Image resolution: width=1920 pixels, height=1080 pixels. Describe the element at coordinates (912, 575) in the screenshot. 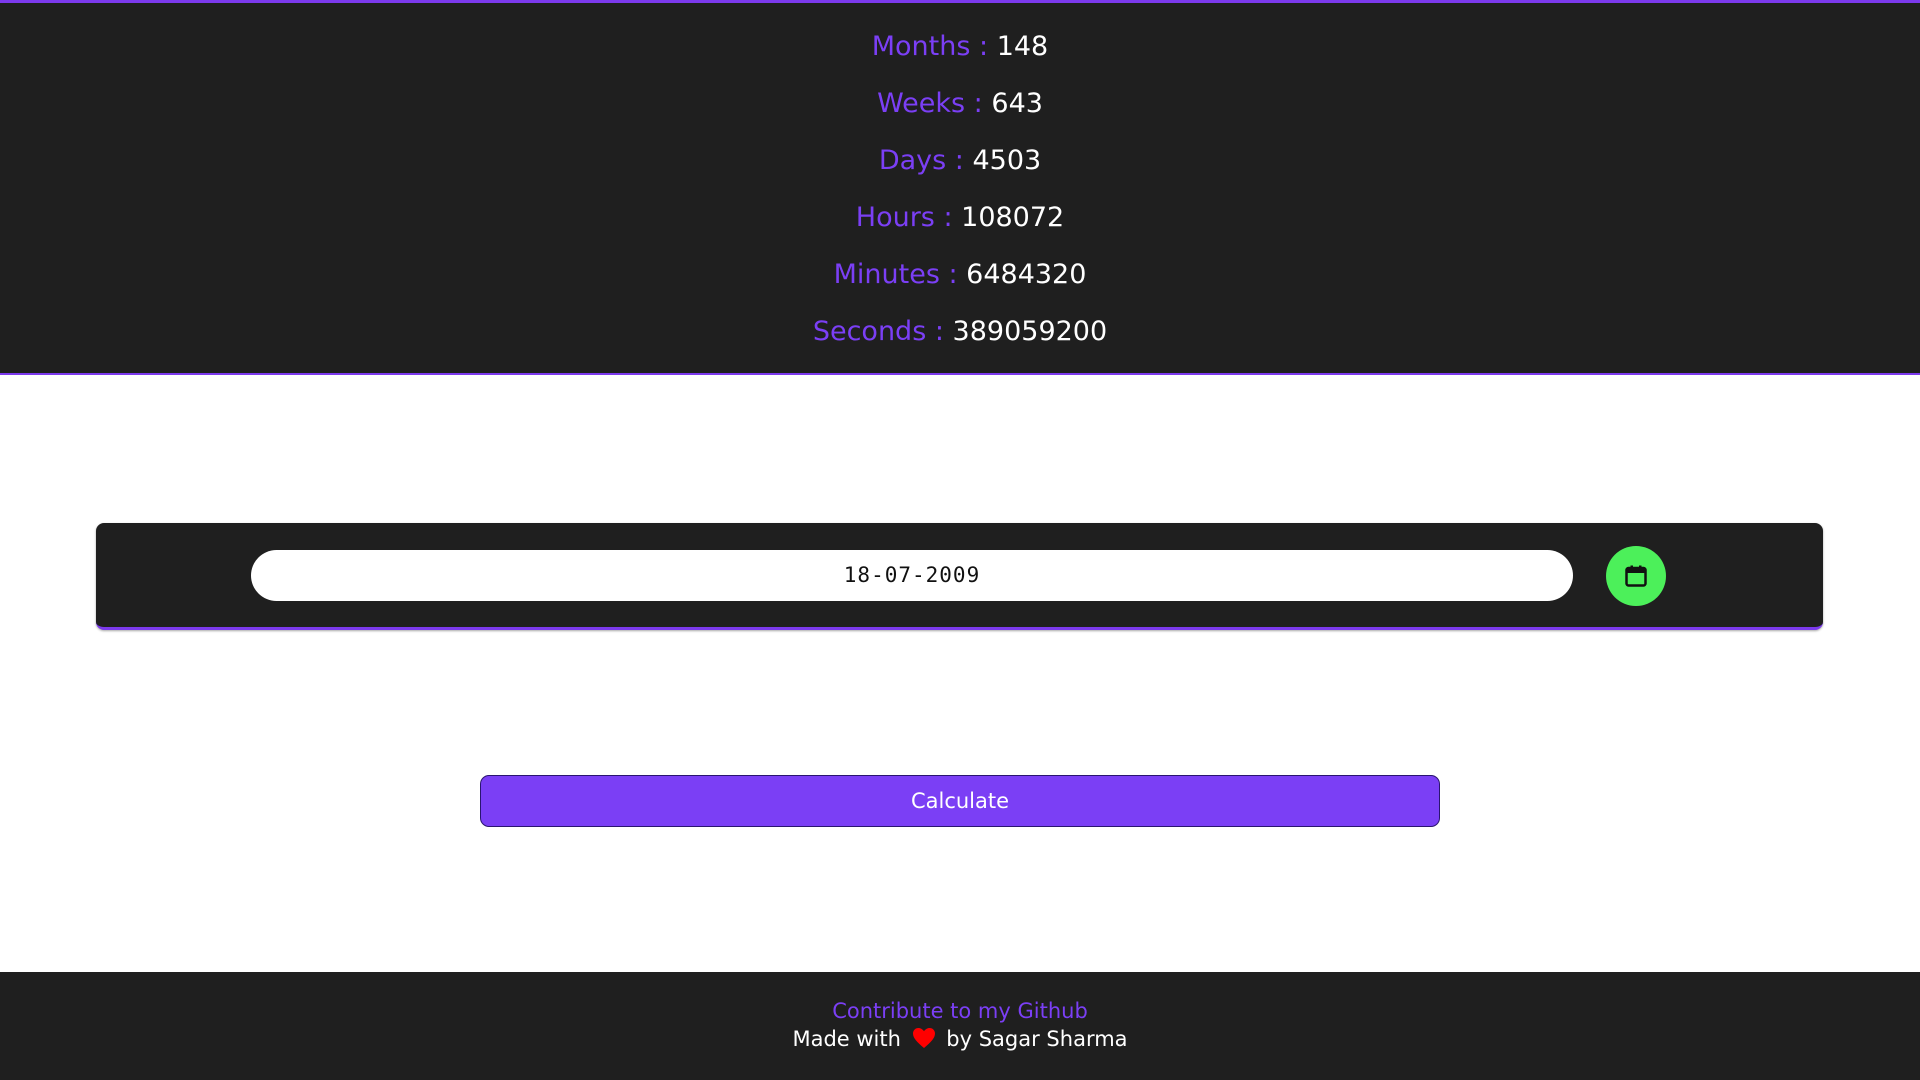

I see `date-input: 18-07-2009` at that location.